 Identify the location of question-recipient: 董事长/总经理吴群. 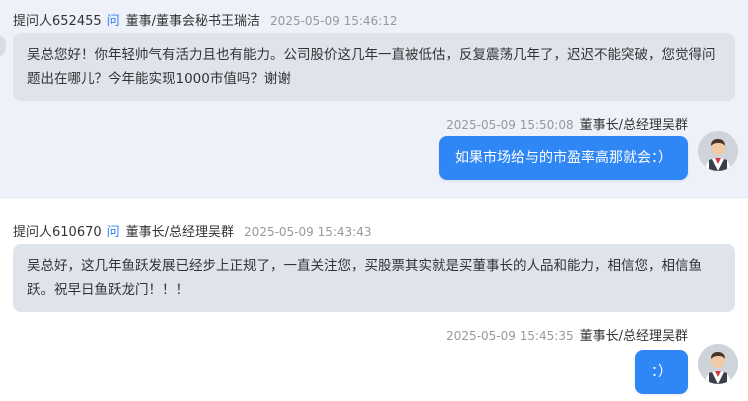
(180, 232).